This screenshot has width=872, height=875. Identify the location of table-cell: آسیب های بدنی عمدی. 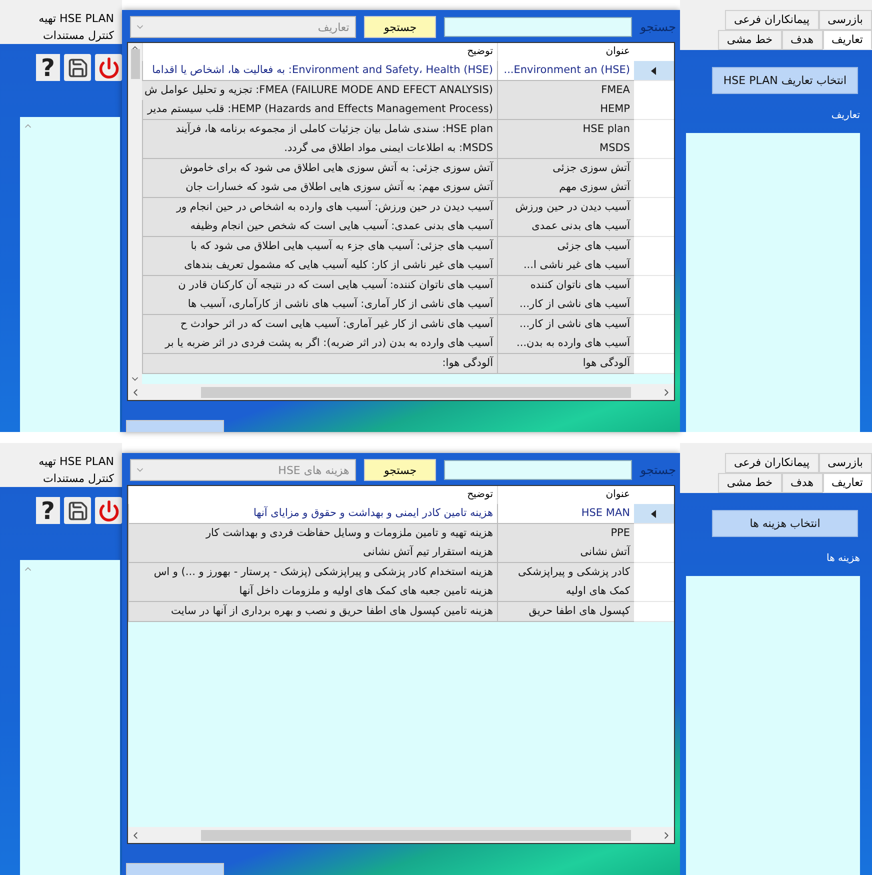
(565, 227).